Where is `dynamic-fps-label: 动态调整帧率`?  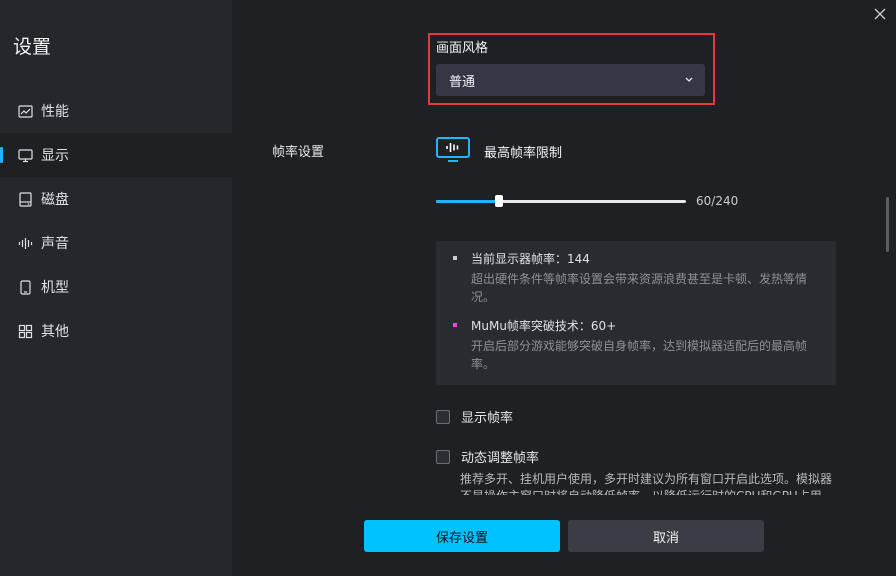 dynamic-fps-label: 动态调整帧率 is located at coordinates (500, 458).